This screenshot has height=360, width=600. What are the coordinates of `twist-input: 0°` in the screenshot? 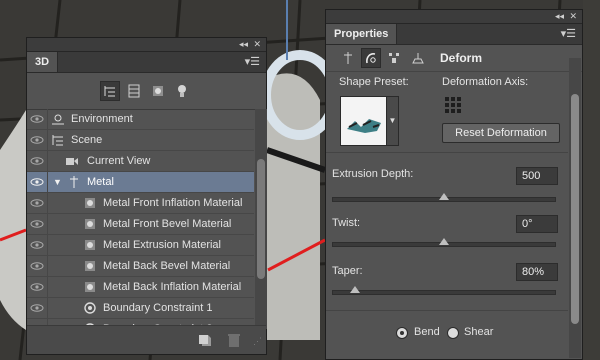 It's located at (537, 224).